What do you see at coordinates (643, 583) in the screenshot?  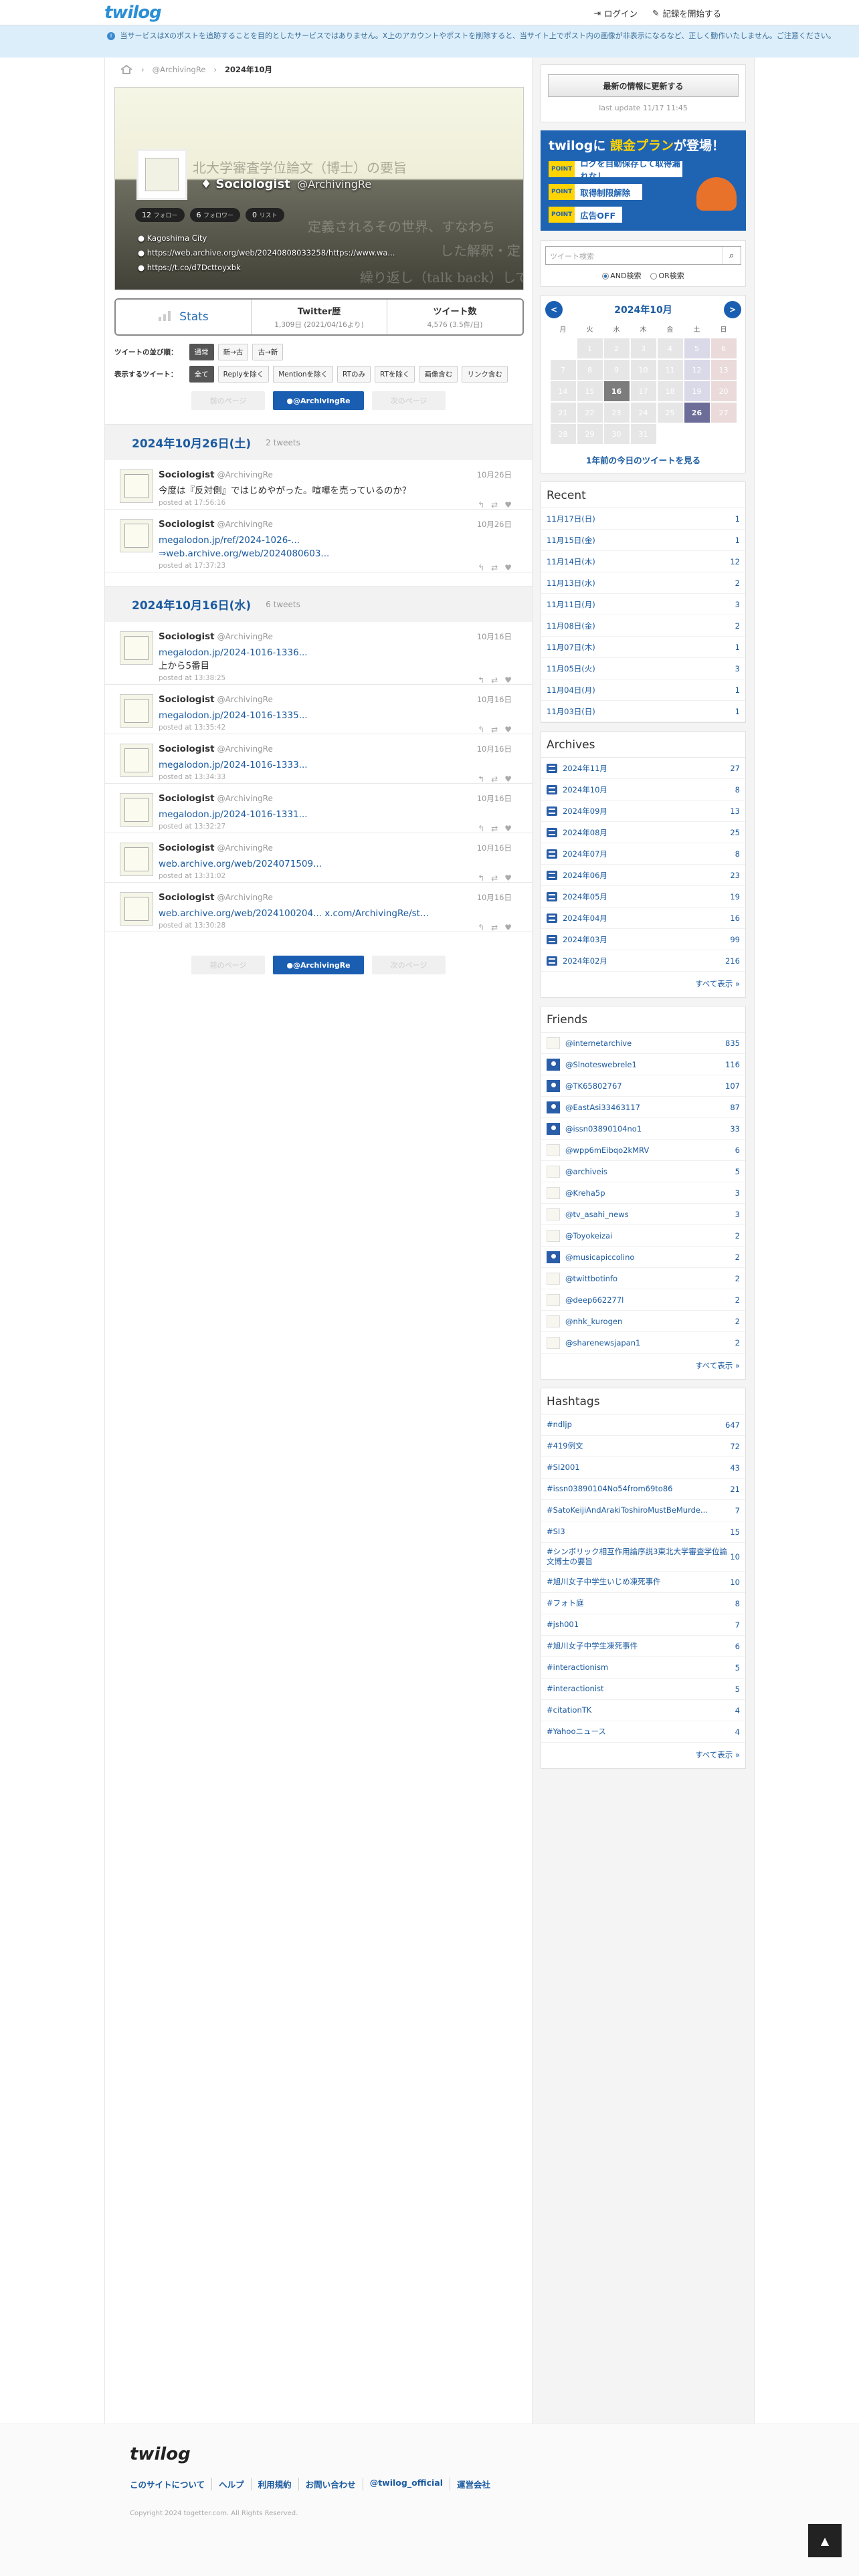 I see `recent-item: 11月13日(水) 2` at bounding box center [643, 583].